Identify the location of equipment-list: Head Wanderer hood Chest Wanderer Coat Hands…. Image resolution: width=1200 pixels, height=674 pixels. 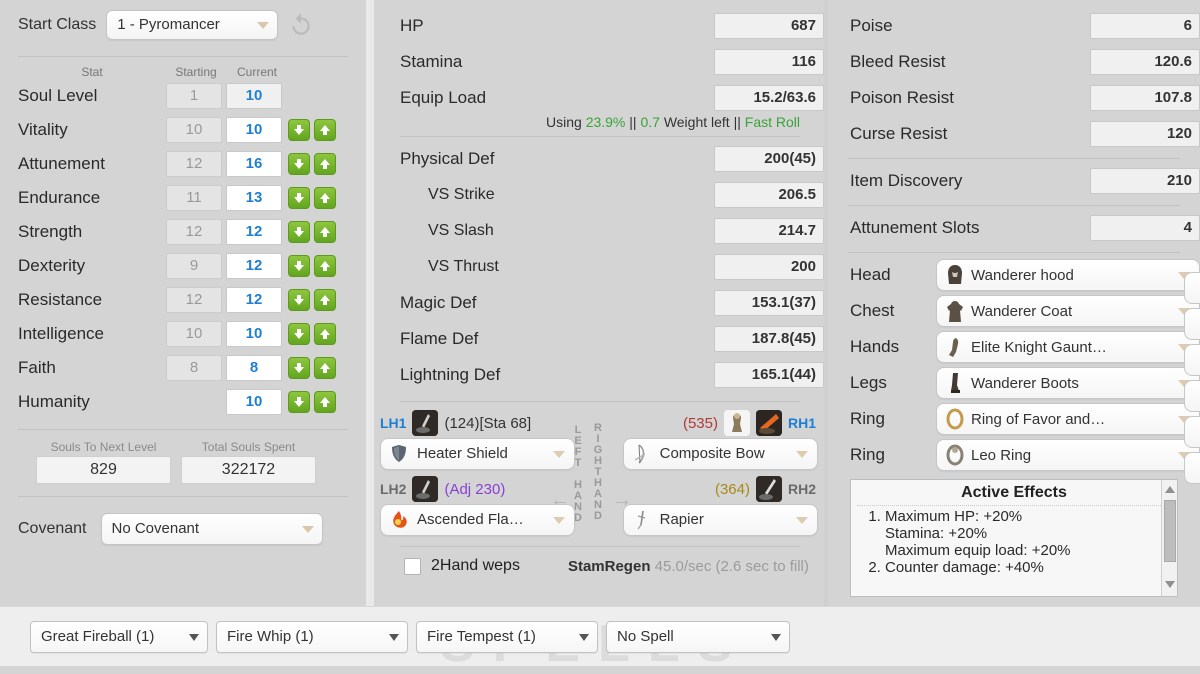
(1014, 365).